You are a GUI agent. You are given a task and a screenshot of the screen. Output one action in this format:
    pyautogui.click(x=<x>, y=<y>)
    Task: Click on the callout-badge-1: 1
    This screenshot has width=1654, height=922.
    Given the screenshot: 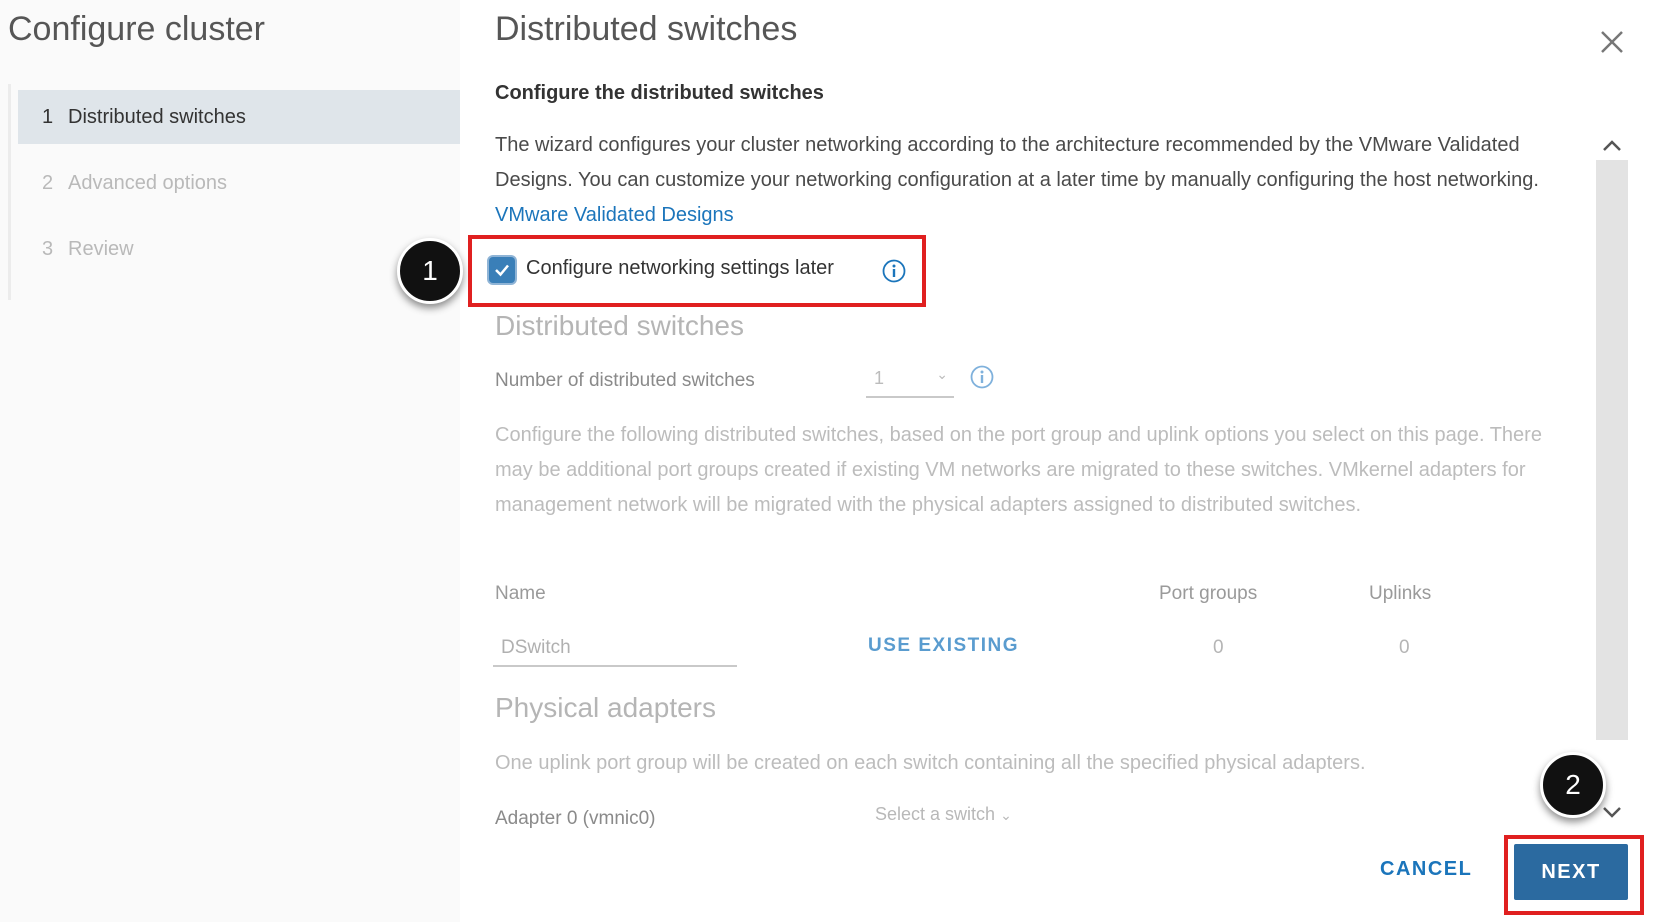 What is the action you would take?
    pyautogui.click(x=430, y=271)
    